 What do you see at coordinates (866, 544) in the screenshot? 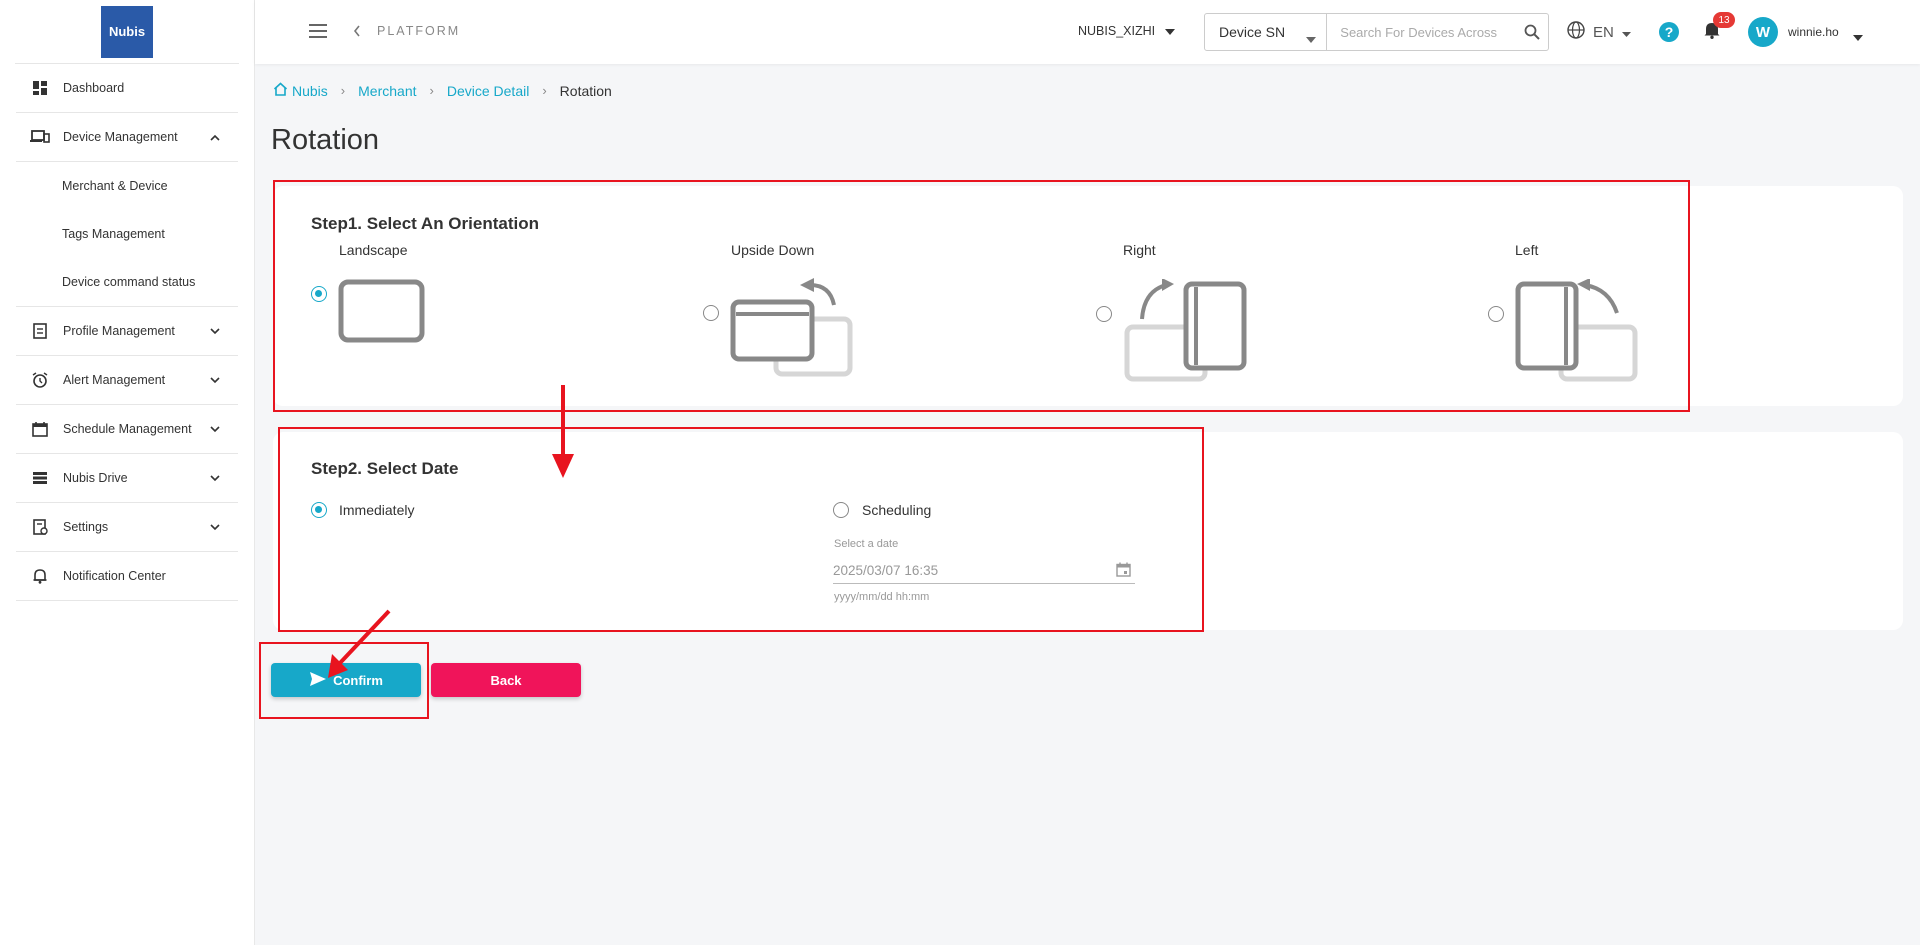
I see `date-field-label: Select a date` at bounding box center [866, 544].